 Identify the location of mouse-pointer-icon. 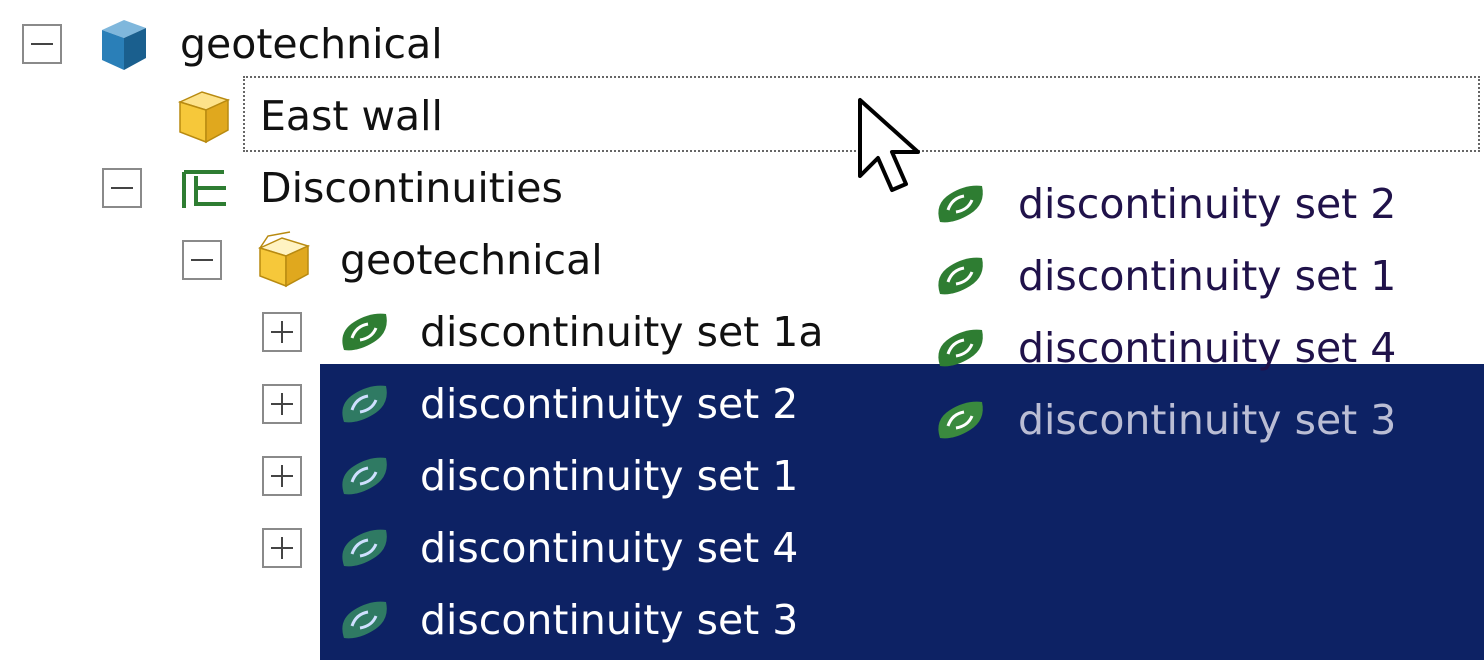
(889, 145).